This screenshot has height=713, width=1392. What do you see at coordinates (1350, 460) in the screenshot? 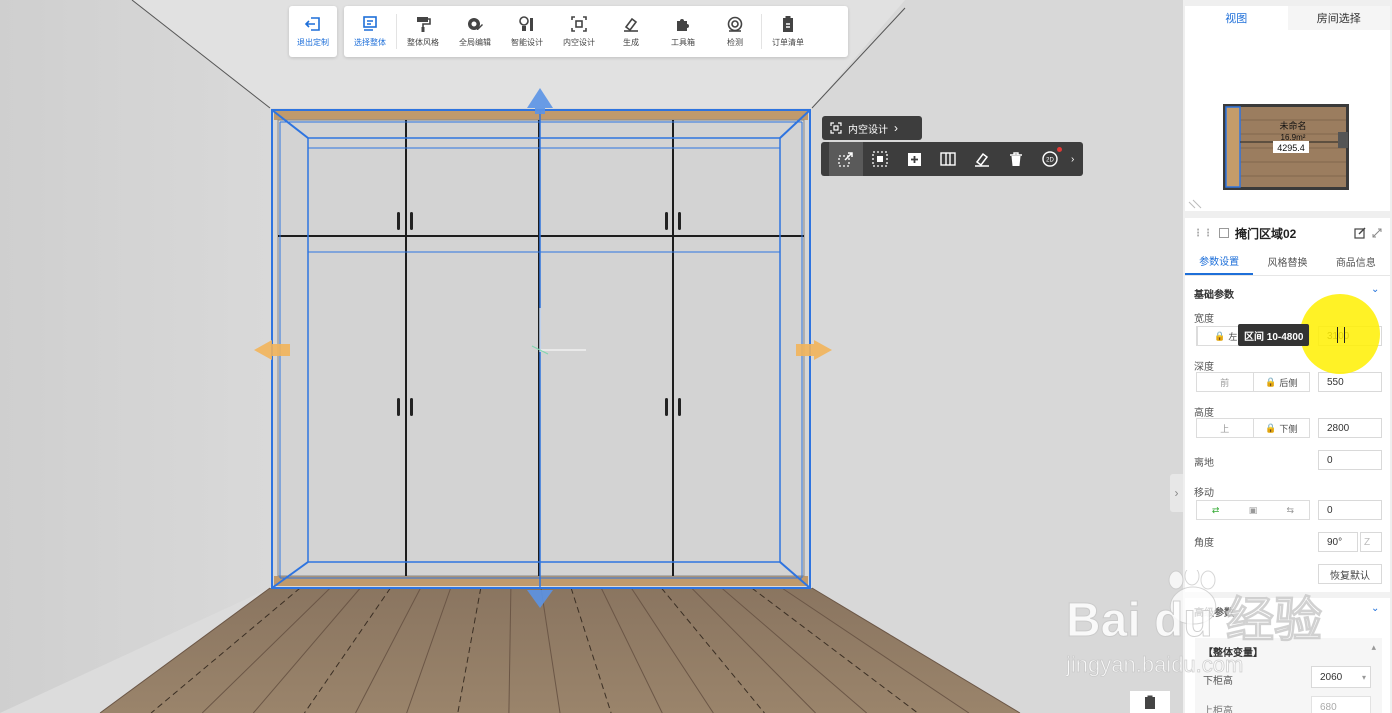
I see `ground-input: 0` at bounding box center [1350, 460].